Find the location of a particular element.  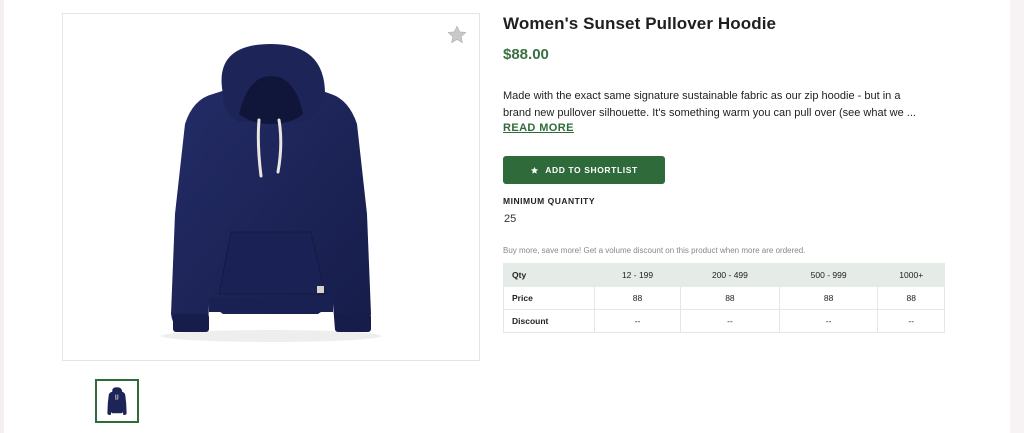

header-cell: 500 - 999 is located at coordinates (828, 275).